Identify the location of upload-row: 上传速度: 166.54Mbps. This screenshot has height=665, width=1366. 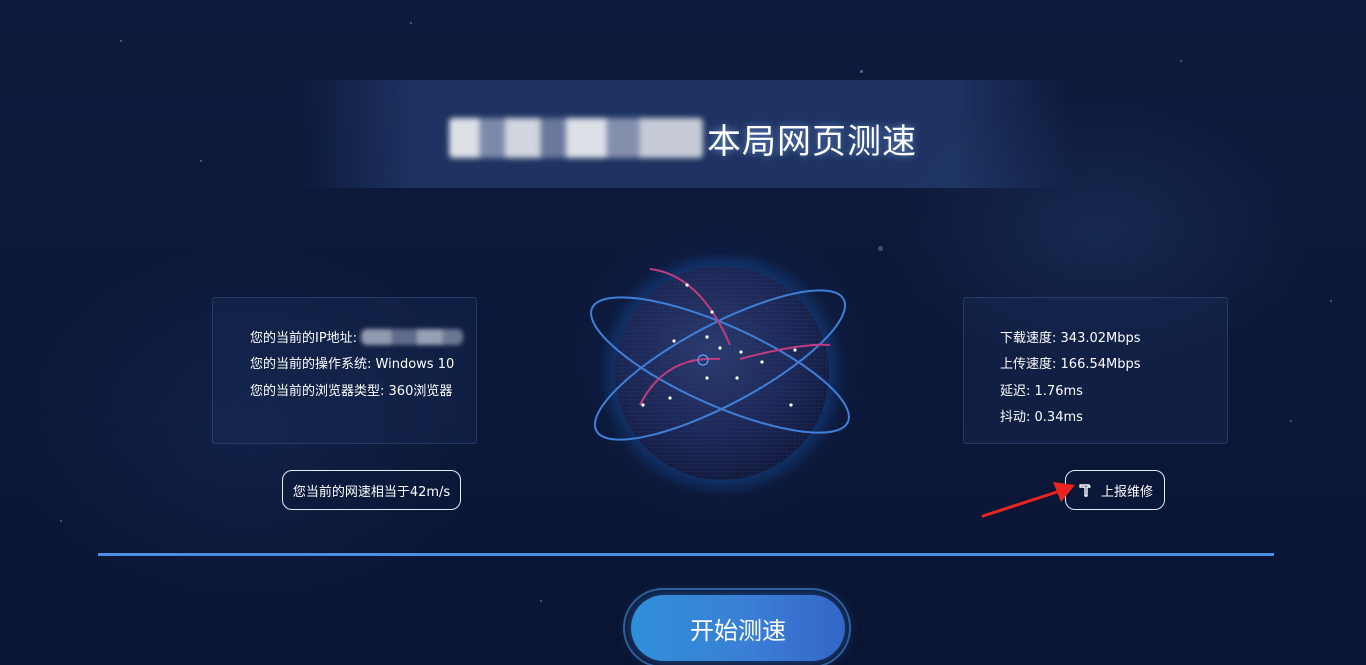
(1070, 362).